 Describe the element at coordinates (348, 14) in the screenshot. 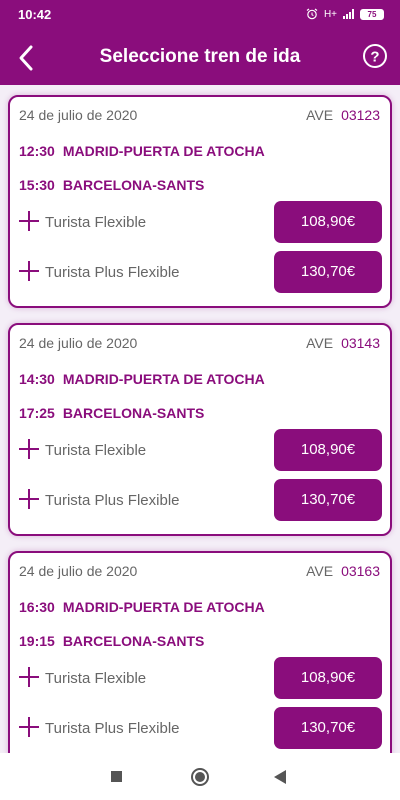

I see `signal-icon` at that location.